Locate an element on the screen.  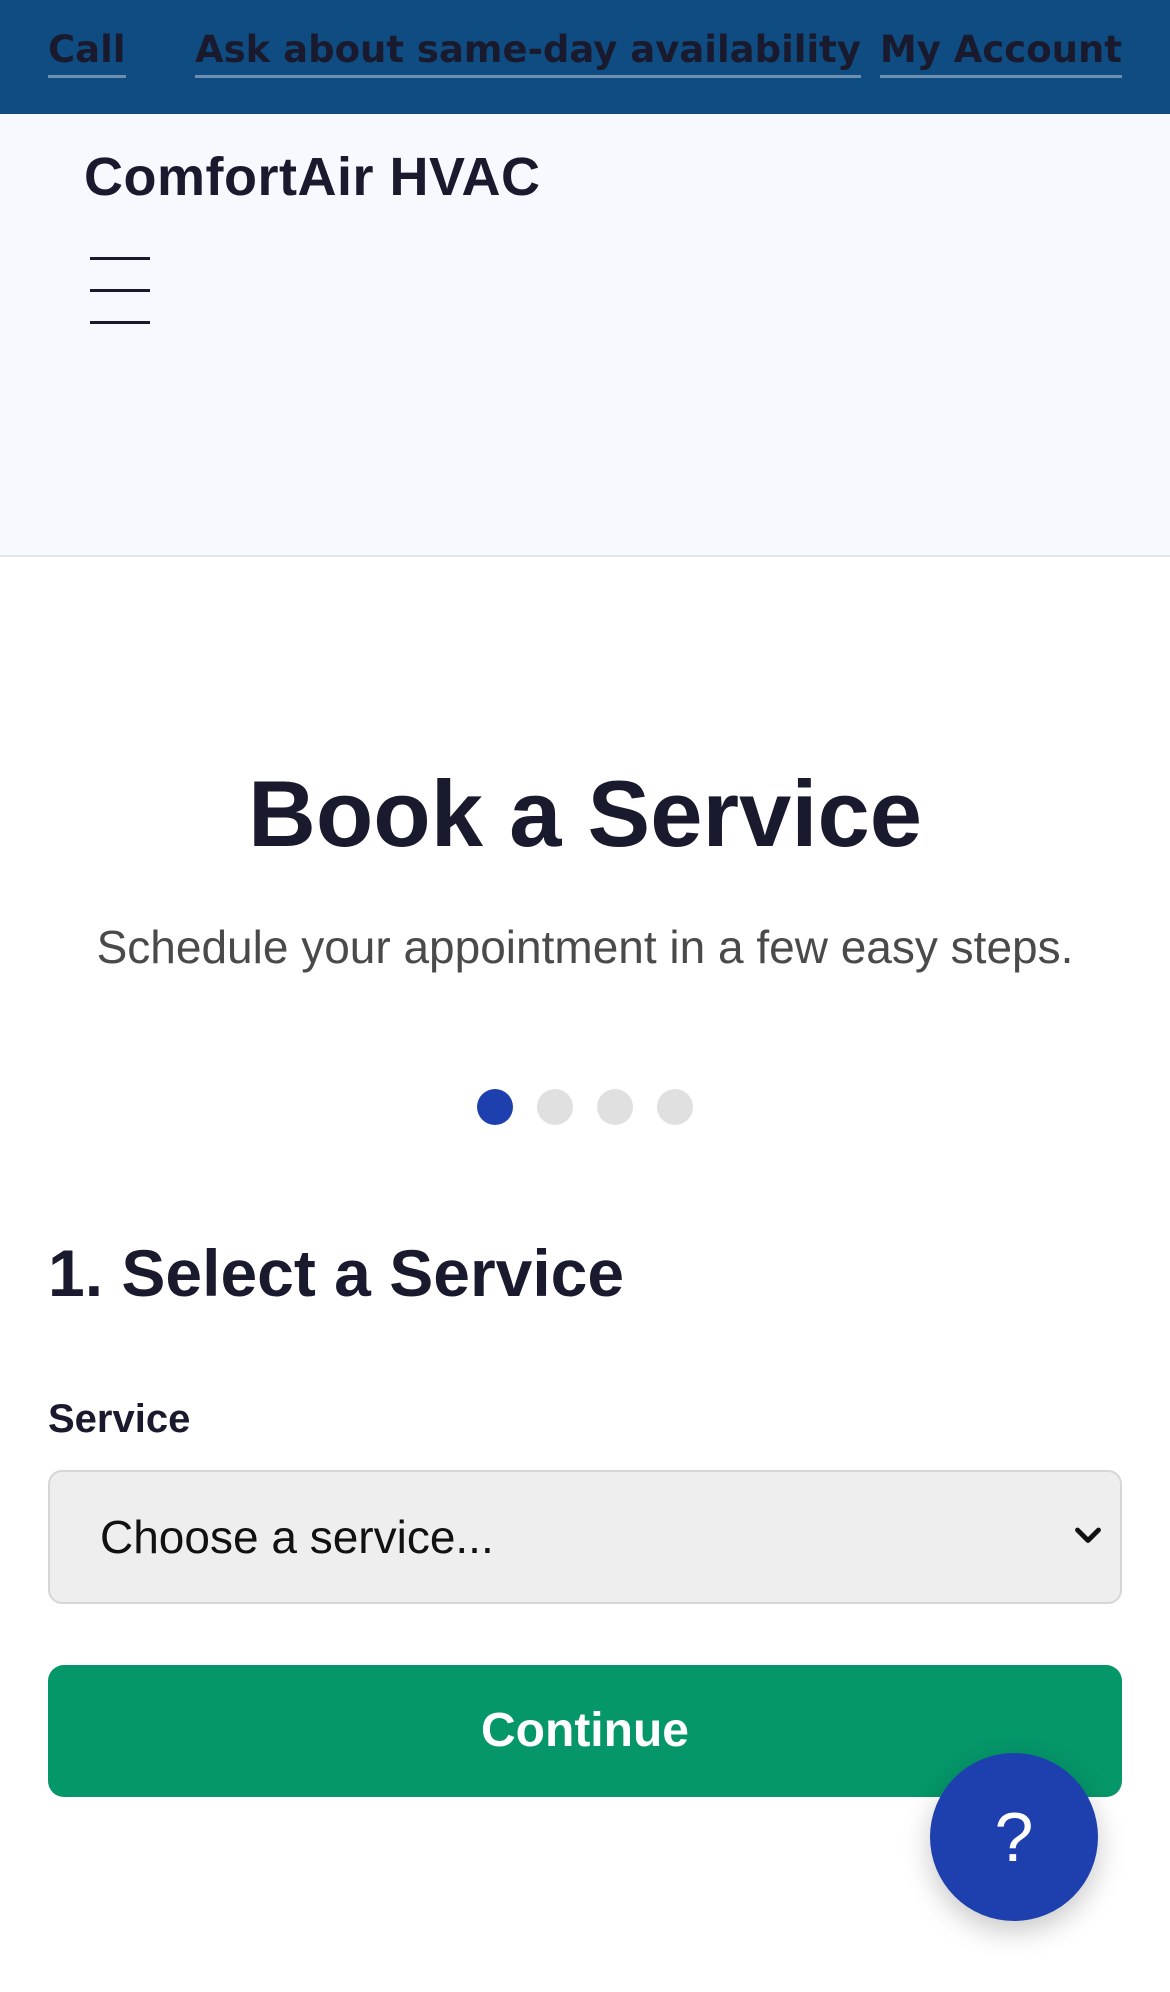
hamburger-menu-icon is located at coordinates (120, 284).